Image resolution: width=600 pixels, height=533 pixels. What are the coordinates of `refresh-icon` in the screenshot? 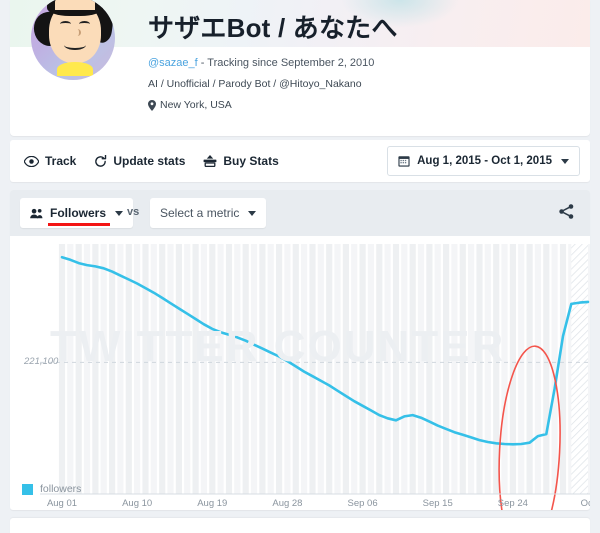 It's located at (101, 160).